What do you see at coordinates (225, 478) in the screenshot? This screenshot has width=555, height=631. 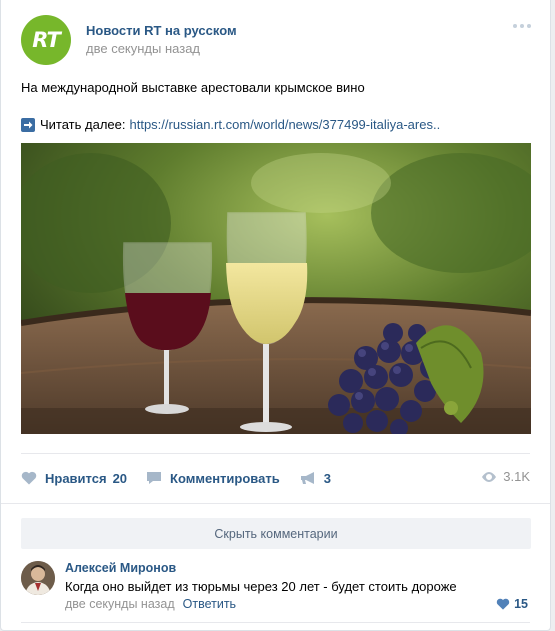 I see `comment-label: Комментировать` at bounding box center [225, 478].